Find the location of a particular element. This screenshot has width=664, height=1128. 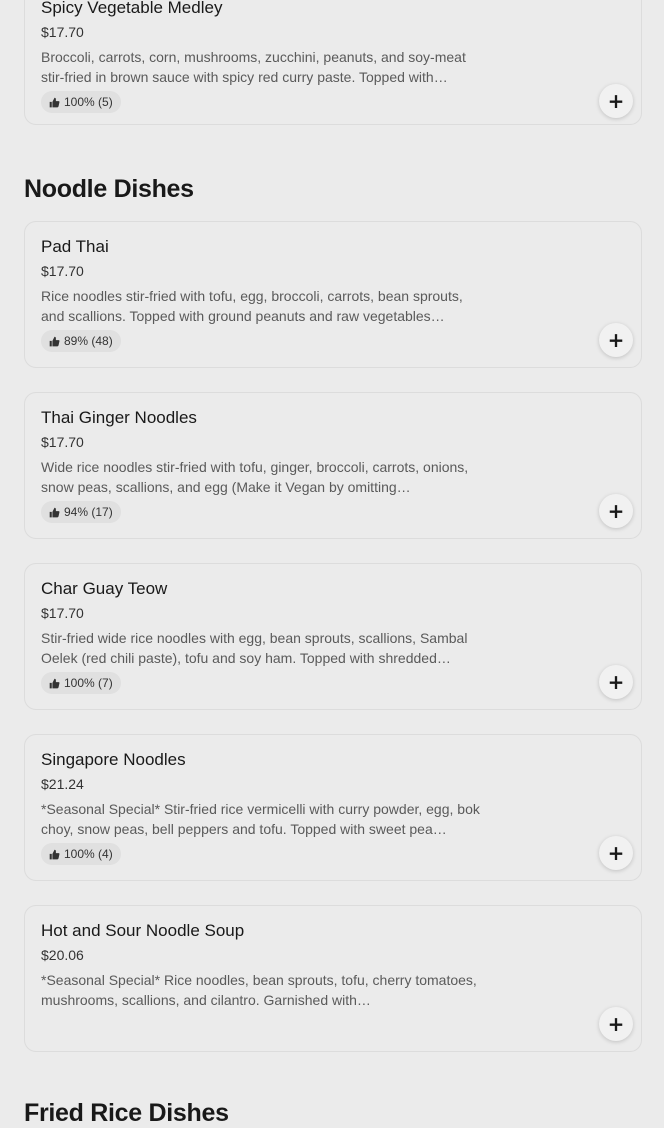

rating-badge: 100% (5) is located at coordinates (81, 102).